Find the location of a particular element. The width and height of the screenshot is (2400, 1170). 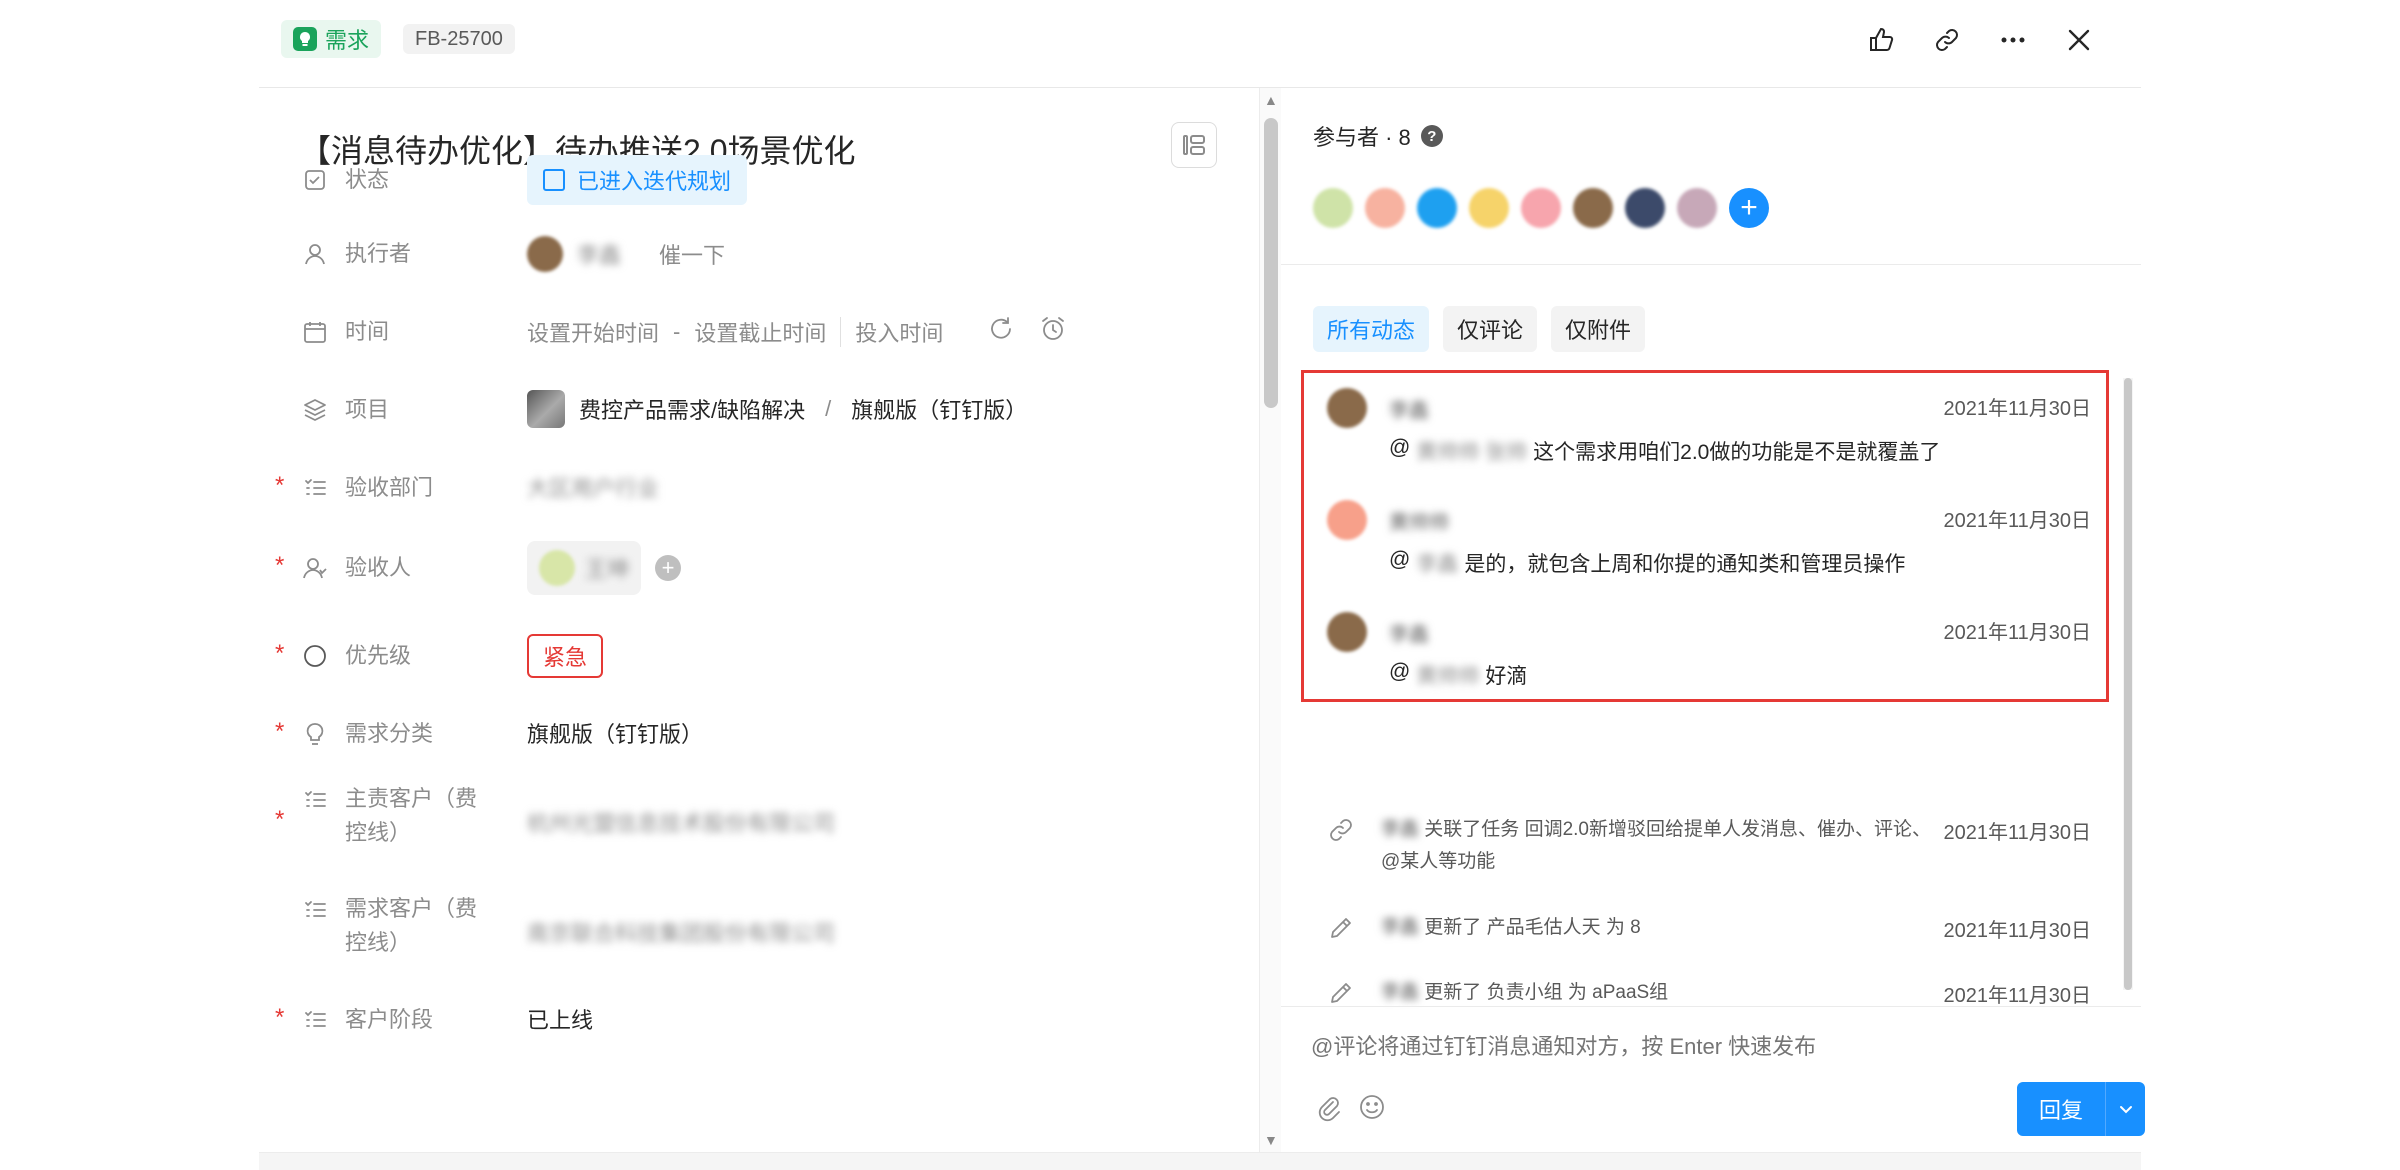

tab-all-activity: 所有动态 is located at coordinates (1371, 329).